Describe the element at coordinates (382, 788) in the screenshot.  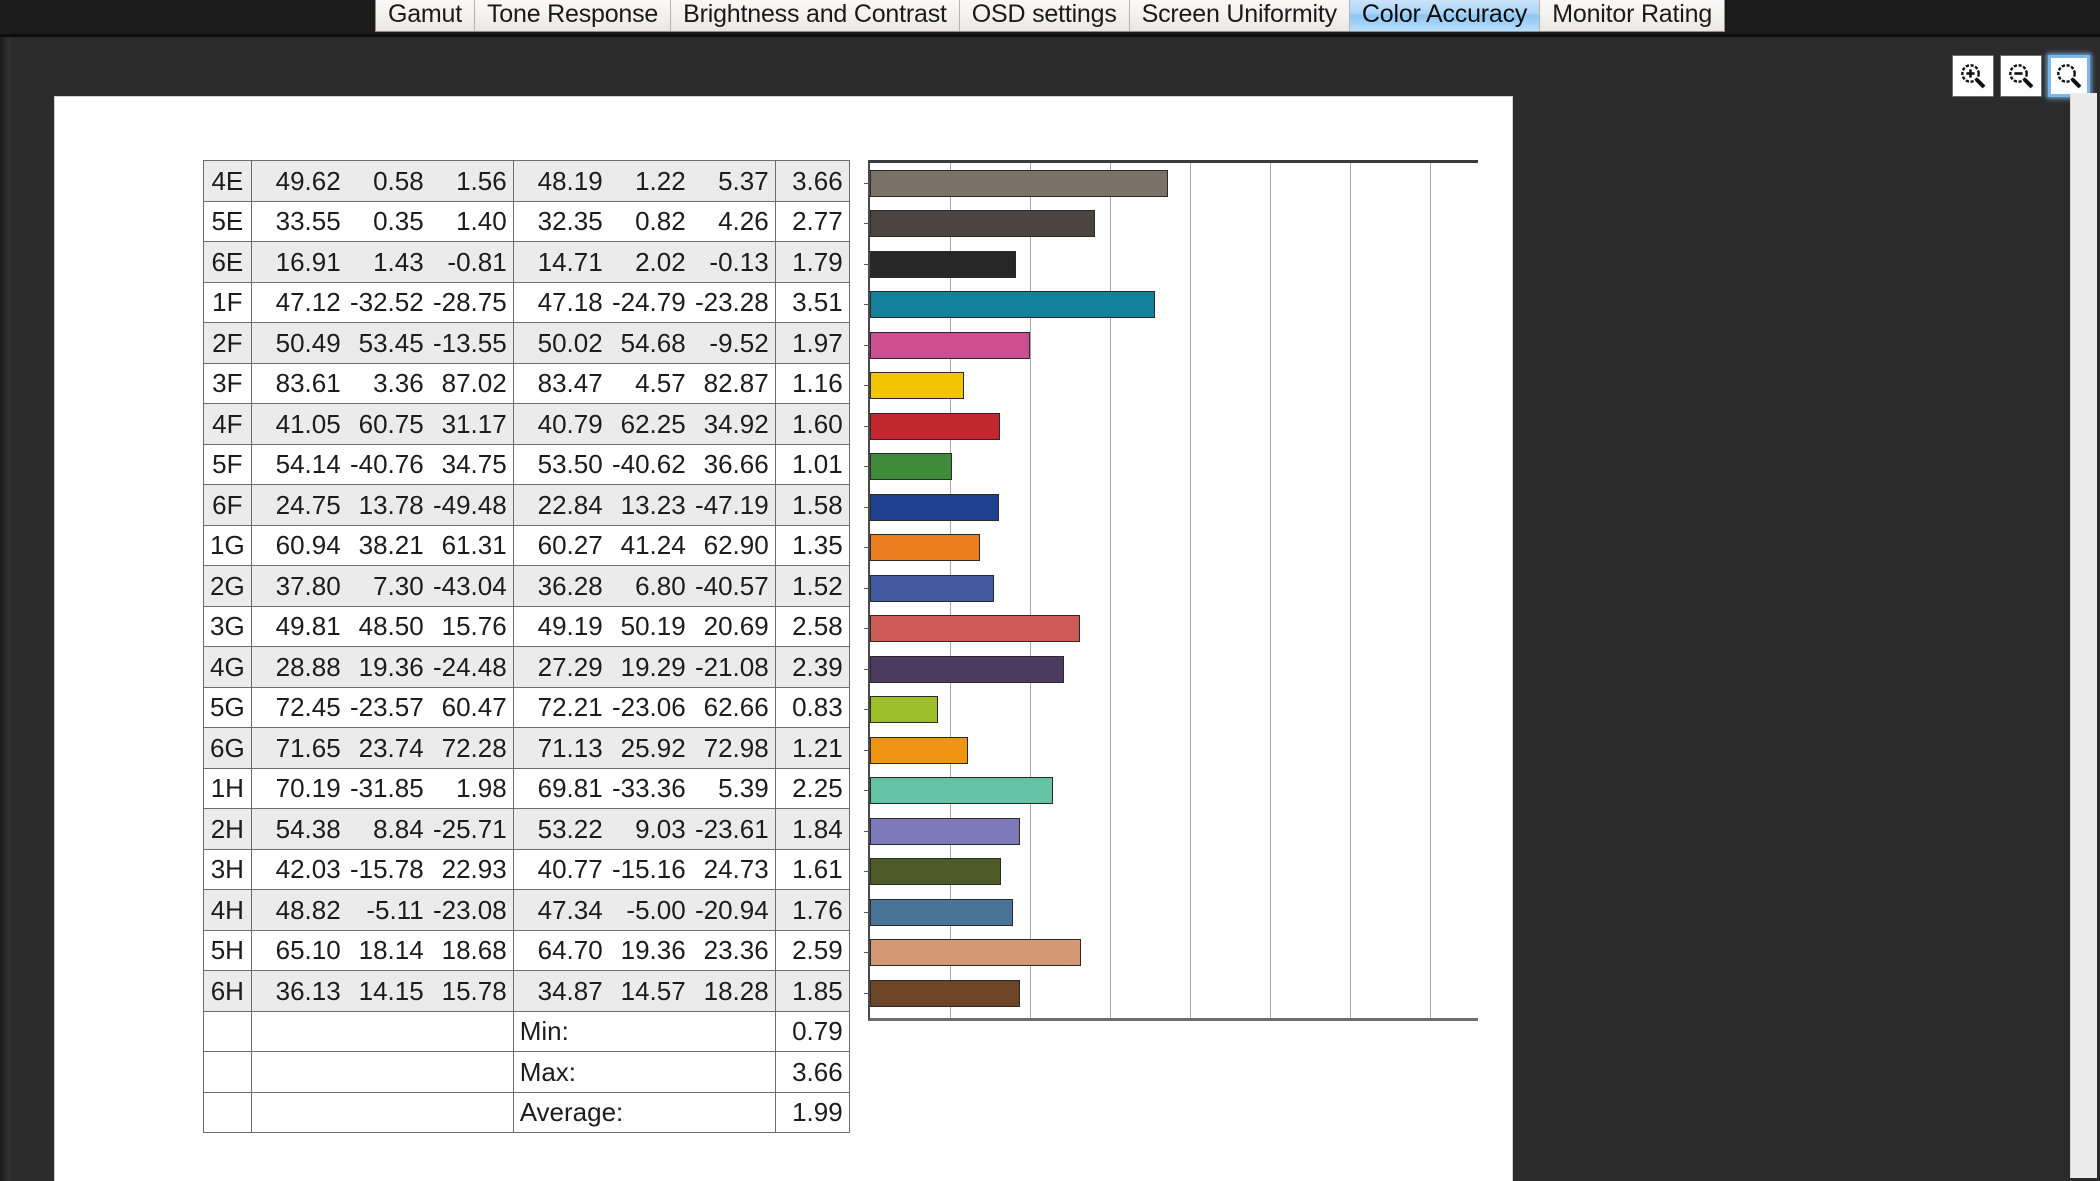
I see `measured-cell: 70.19 -31.85 1.98` at that location.